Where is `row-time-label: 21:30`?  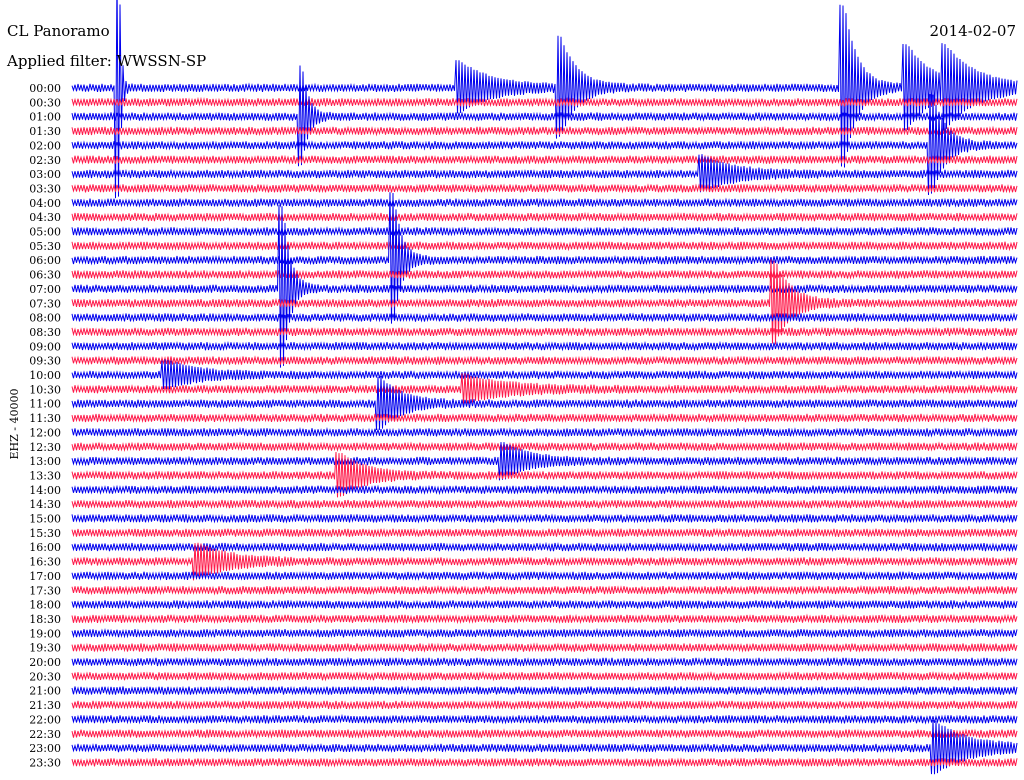 row-time-label: 21:30 is located at coordinates (45, 705).